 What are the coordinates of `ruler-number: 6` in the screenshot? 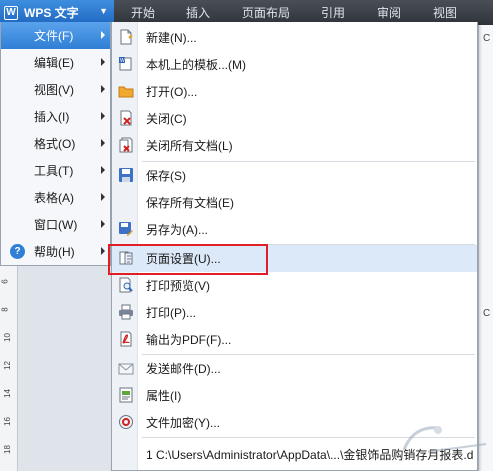 It's located at (5, 281).